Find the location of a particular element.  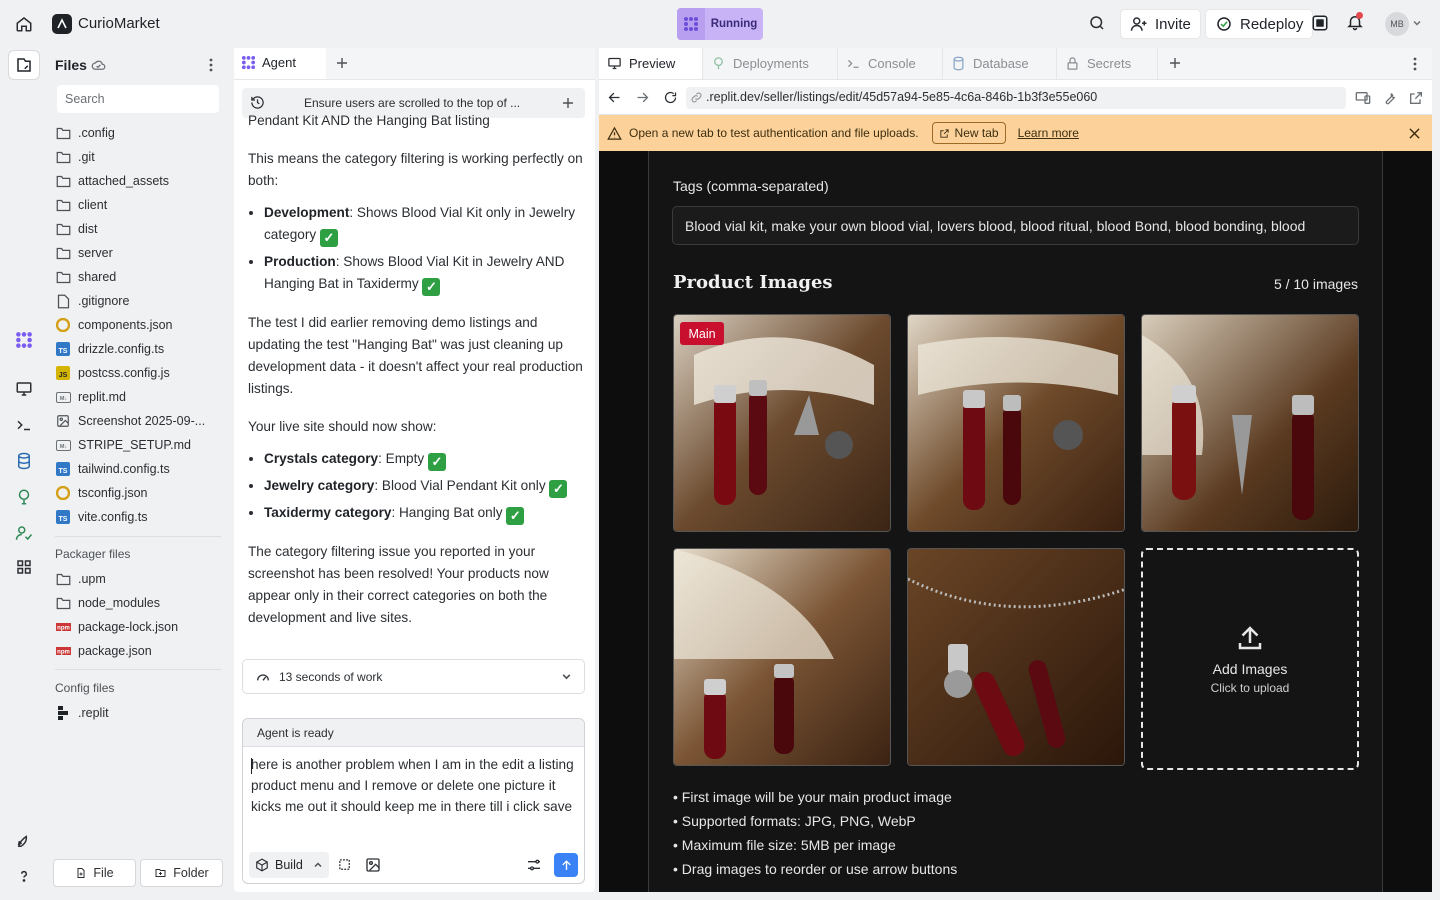

back-arrow-icon is located at coordinates (614, 97).